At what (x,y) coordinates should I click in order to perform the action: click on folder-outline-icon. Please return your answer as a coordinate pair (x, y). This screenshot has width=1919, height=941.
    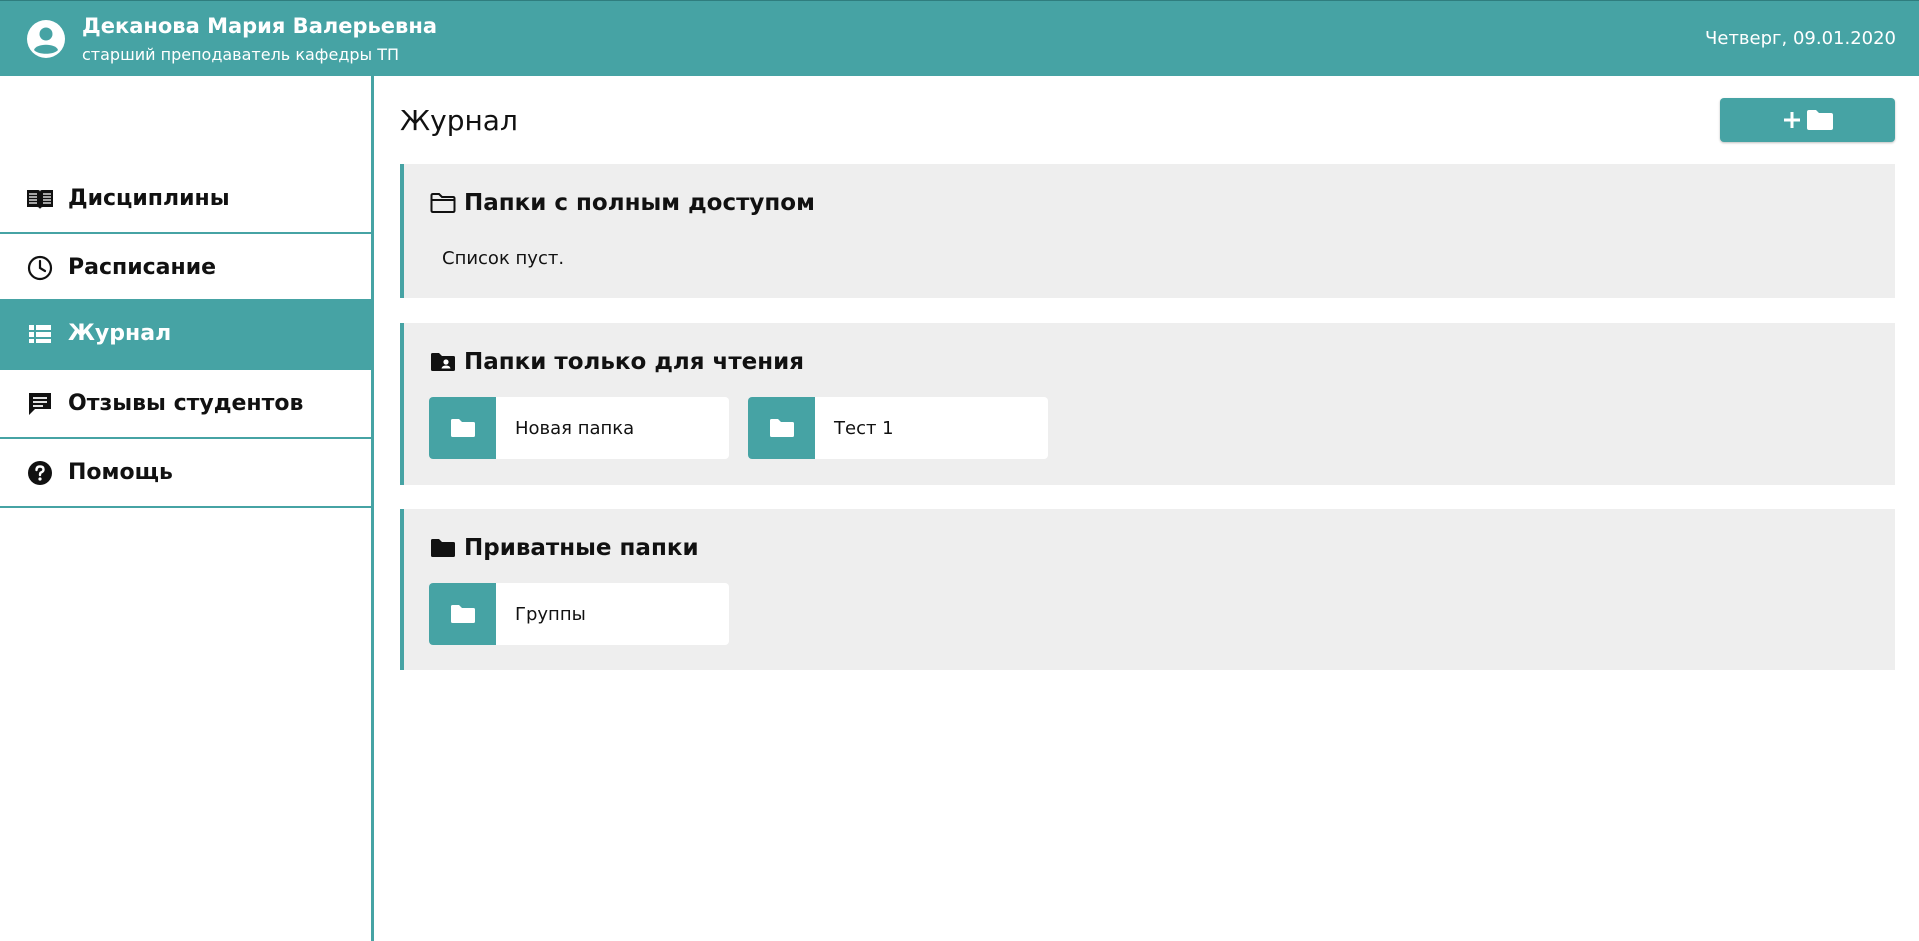
    Looking at the image, I should click on (444, 203).